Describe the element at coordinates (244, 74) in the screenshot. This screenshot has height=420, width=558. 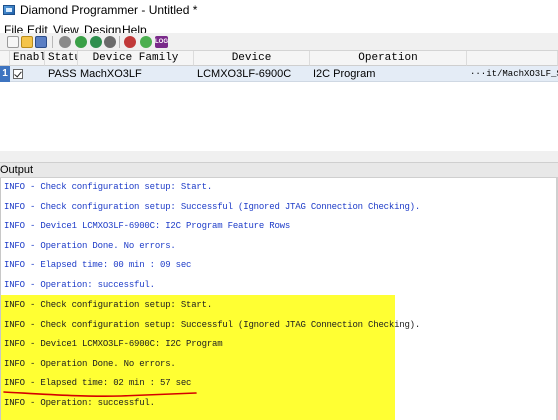
I see `device-cell: LCMXO3LF-6900C` at that location.